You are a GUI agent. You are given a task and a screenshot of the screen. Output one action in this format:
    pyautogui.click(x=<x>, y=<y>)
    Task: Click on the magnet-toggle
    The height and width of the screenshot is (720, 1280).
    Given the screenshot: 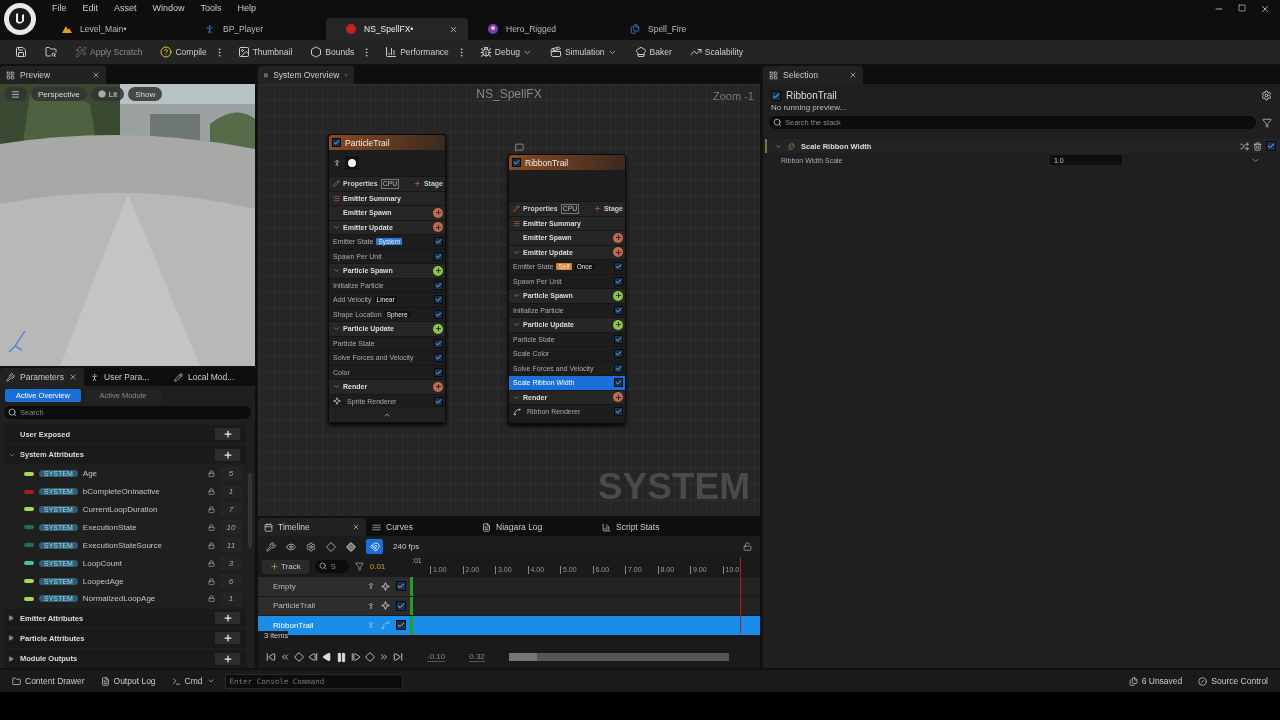 What is the action you would take?
    pyautogui.click(x=374, y=546)
    